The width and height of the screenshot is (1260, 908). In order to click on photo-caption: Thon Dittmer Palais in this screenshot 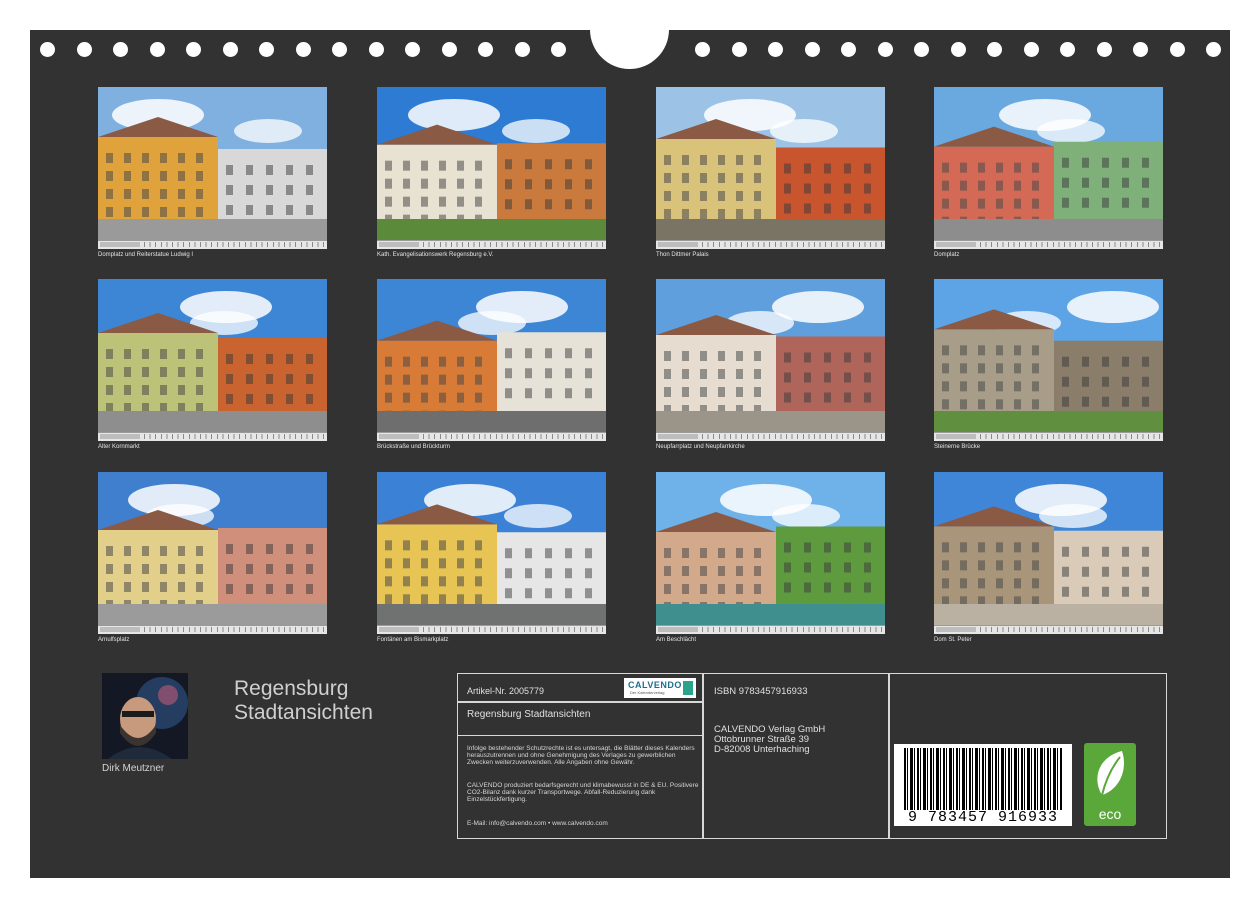, I will do `click(682, 255)`.